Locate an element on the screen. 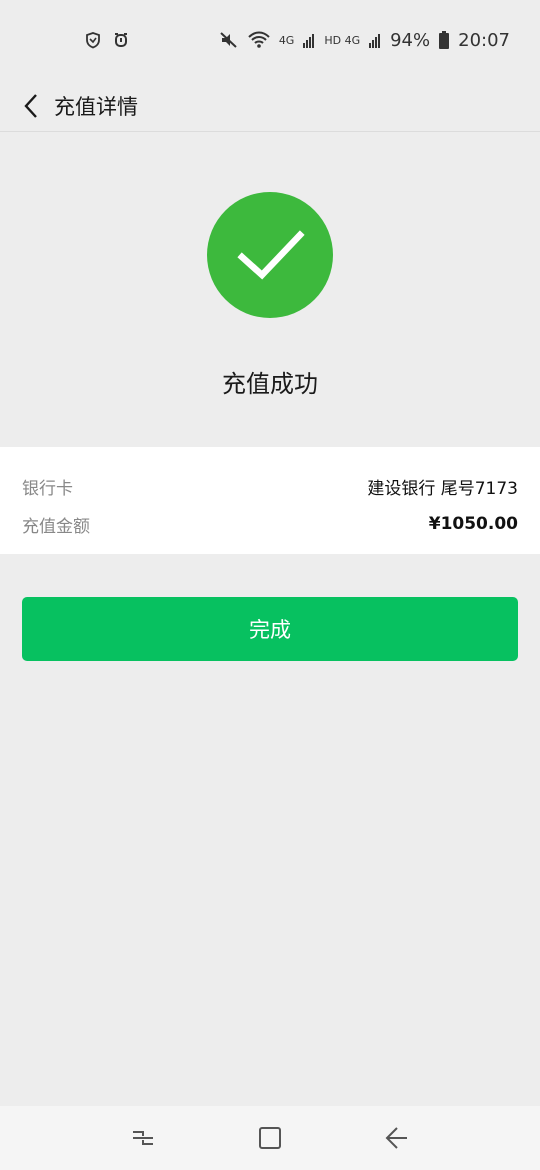  recent-apps-icon is located at coordinates (143, 1138).